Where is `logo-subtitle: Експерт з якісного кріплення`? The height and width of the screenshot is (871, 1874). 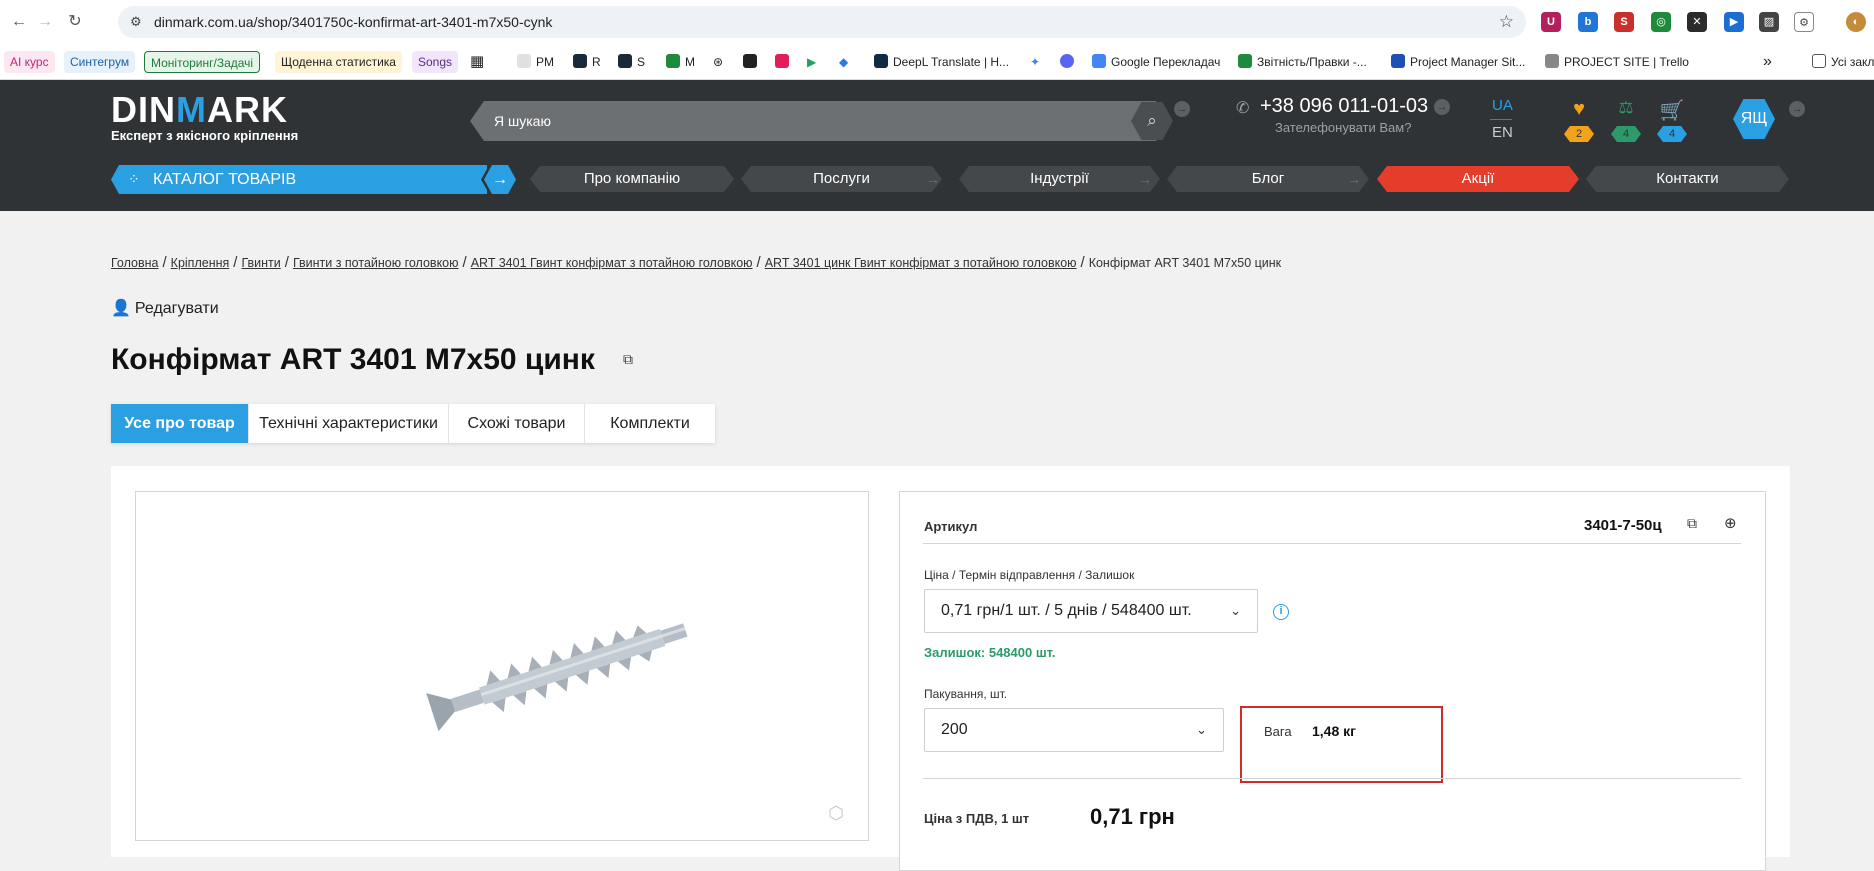
logo-subtitle: Експерт з якісного кріплення is located at coordinates (205, 135).